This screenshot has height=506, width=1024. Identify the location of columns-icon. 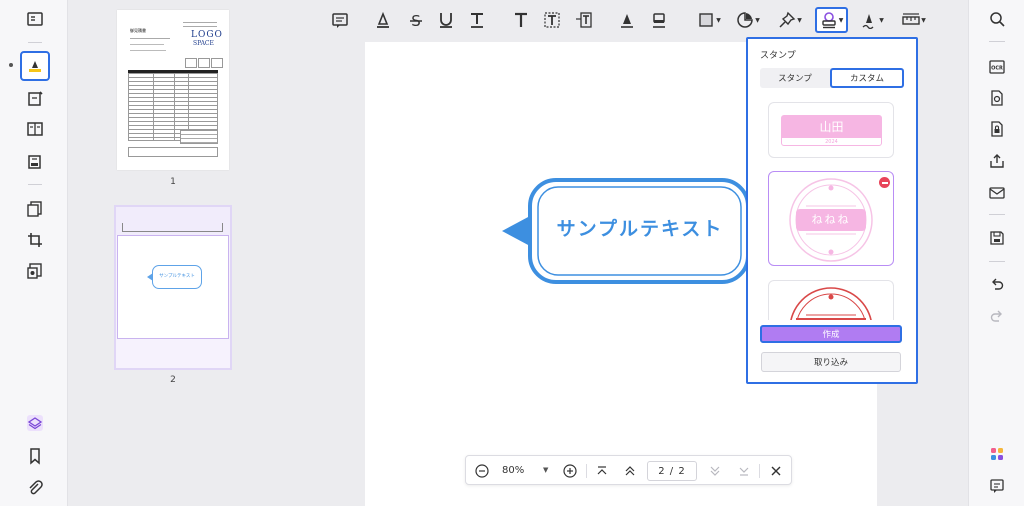
(35, 129).